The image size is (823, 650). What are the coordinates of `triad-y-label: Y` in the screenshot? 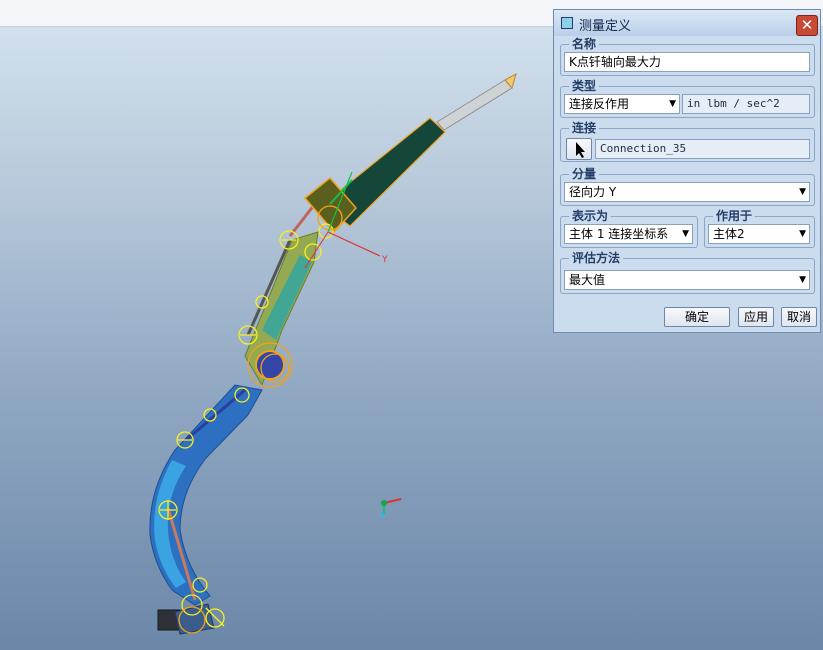 It's located at (384, 260).